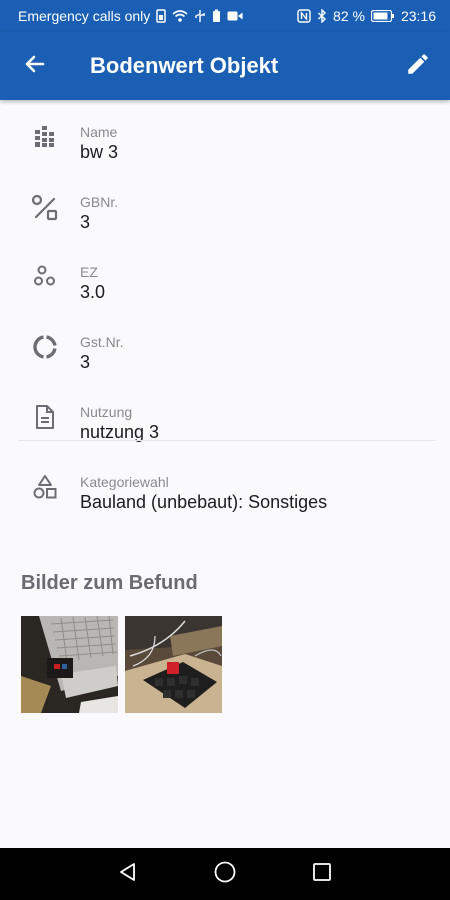 This screenshot has height=900, width=450. I want to click on battery-icon, so click(382, 16).